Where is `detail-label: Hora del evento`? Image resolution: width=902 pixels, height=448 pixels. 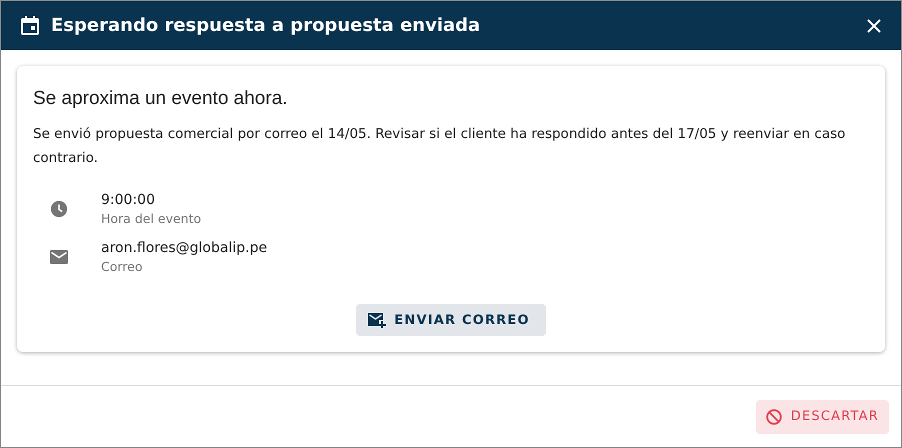
detail-label: Hora del evento is located at coordinates (151, 219).